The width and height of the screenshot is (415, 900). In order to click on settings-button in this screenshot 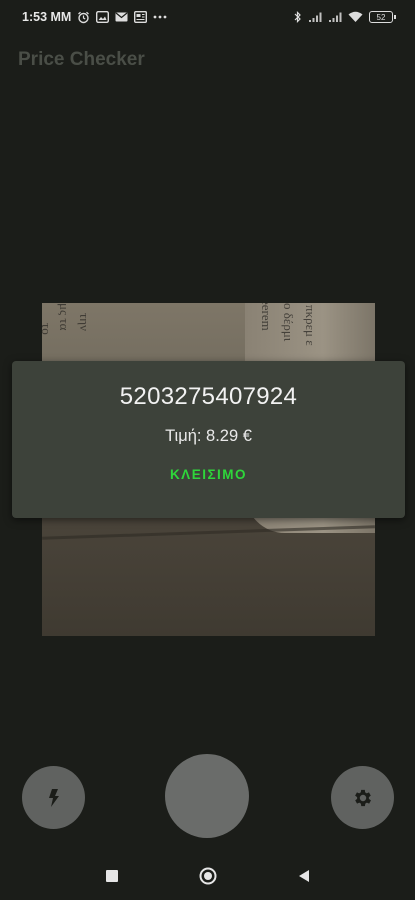, I will do `click(362, 797)`.